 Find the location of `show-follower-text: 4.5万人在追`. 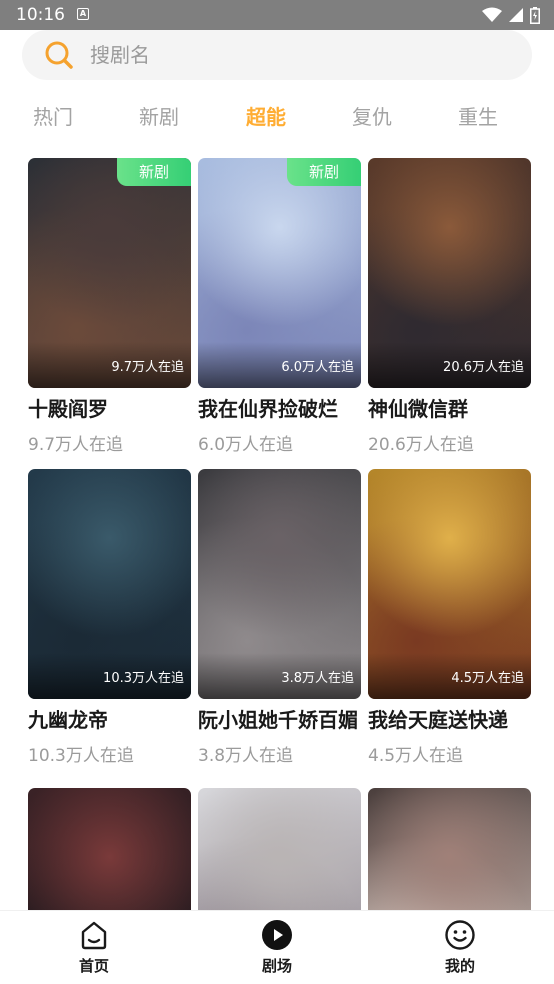

show-follower-text: 4.5万人在追 is located at coordinates (416, 756).